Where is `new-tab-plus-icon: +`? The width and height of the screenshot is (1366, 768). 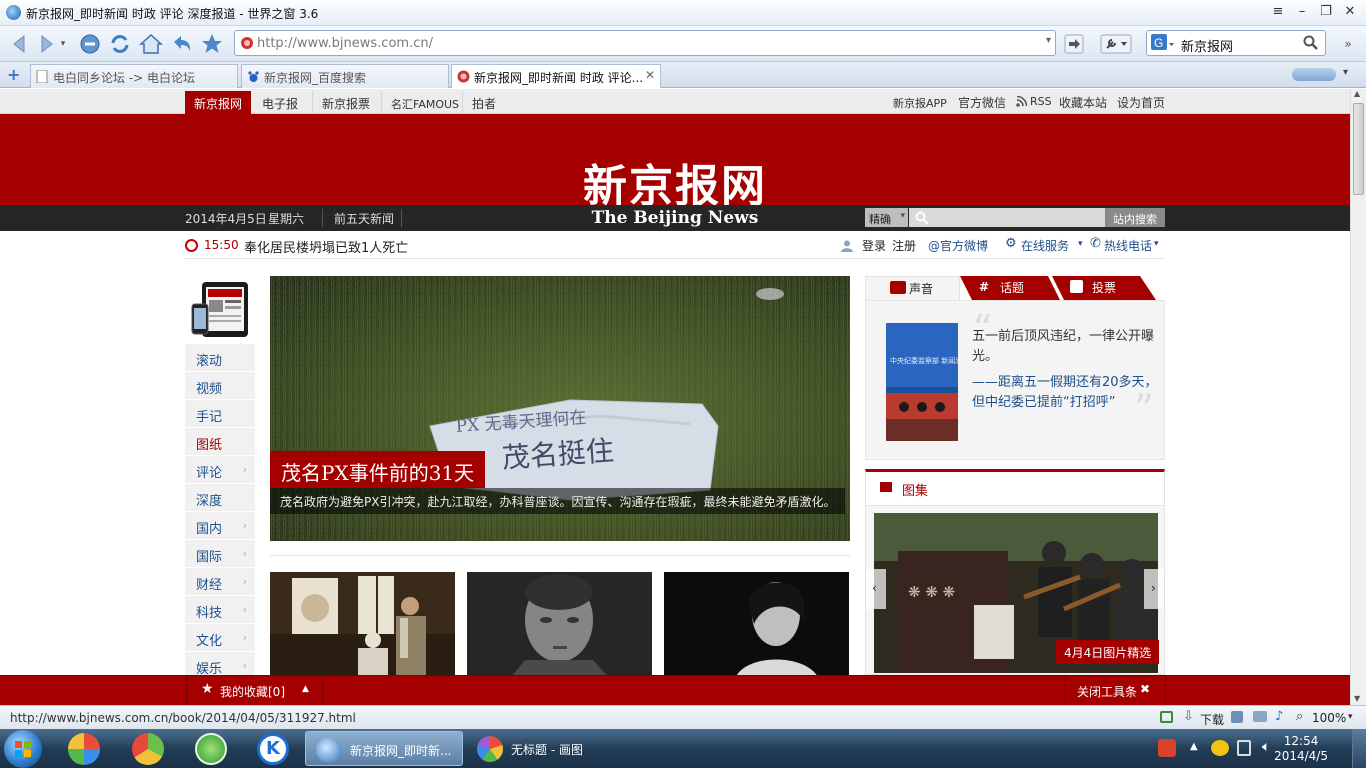
new-tab-plus-icon: + is located at coordinates (13, 74).